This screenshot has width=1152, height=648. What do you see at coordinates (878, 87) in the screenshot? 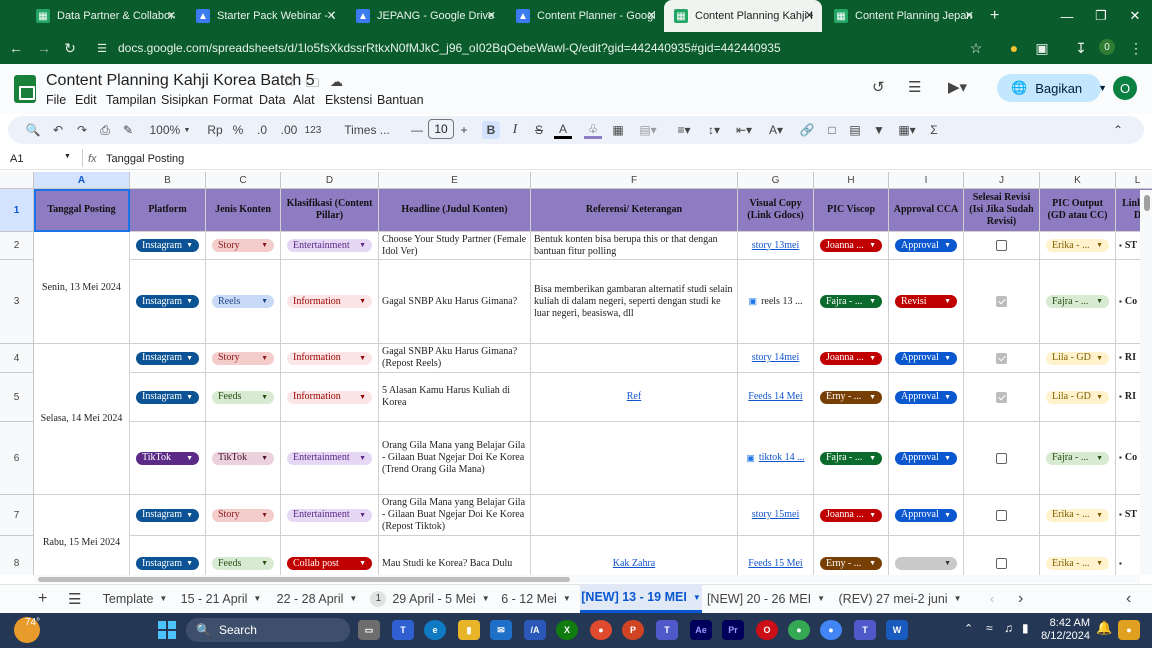
I see `history-icon: ↺` at bounding box center [878, 87].